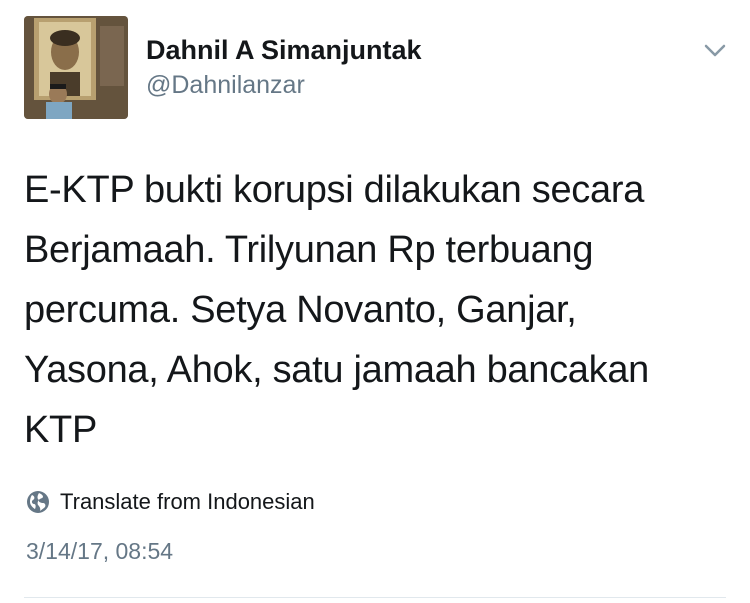  What do you see at coordinates (99, 551) in the screenshot?
I see `timestamp: 3/14/17, 08:54` at bounding box center [99, 551].